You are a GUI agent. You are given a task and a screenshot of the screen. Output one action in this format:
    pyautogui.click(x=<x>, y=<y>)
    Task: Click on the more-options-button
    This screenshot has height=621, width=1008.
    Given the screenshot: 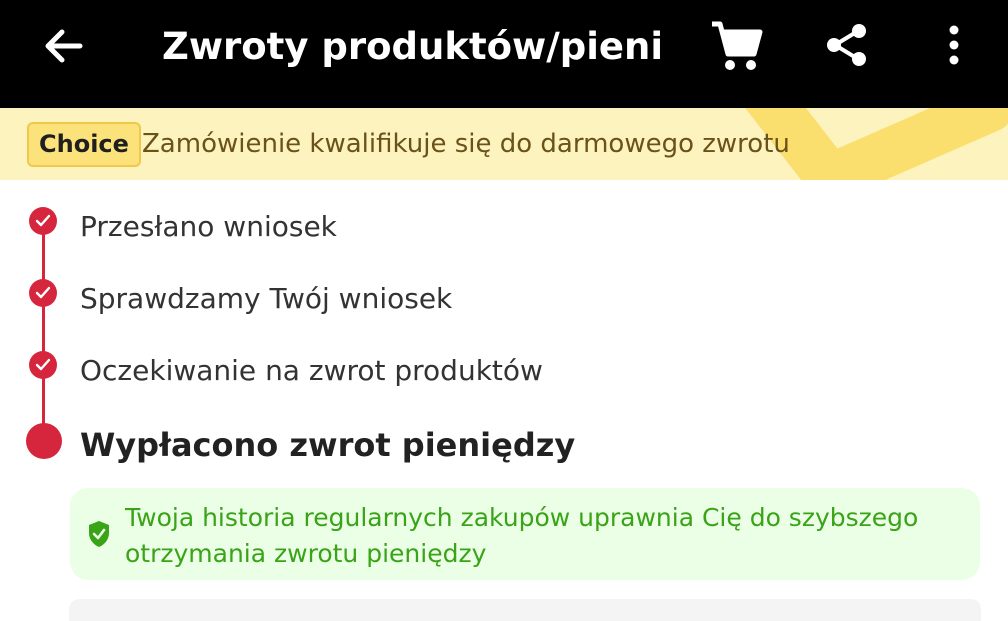 What is the action you would take?
    pyautogui.click(x=954, y=45)
    